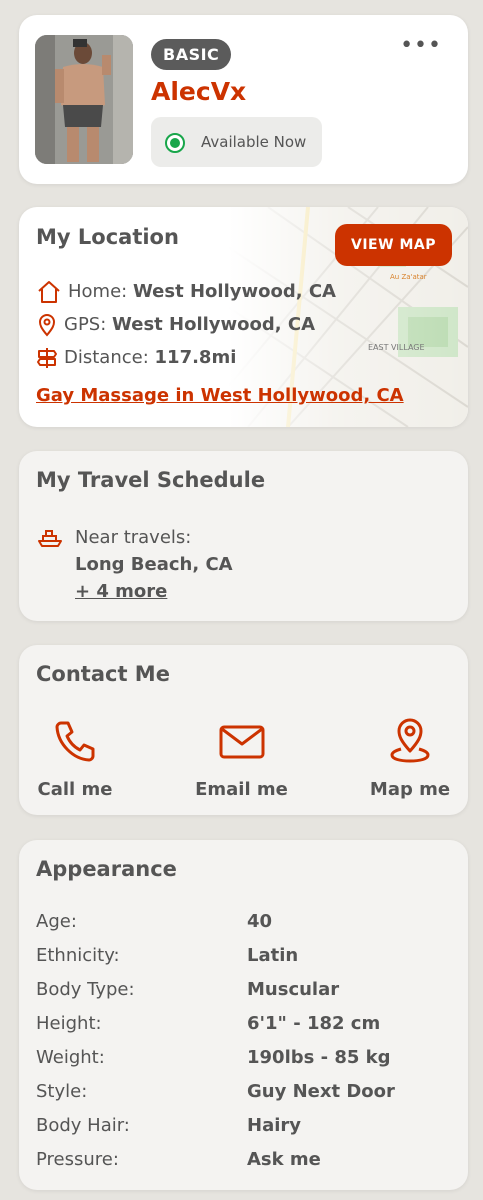  What do you see at coordinates (98, 291) in the screenshot?
I see `home-label: Home:` at bounding box center [98, 291].